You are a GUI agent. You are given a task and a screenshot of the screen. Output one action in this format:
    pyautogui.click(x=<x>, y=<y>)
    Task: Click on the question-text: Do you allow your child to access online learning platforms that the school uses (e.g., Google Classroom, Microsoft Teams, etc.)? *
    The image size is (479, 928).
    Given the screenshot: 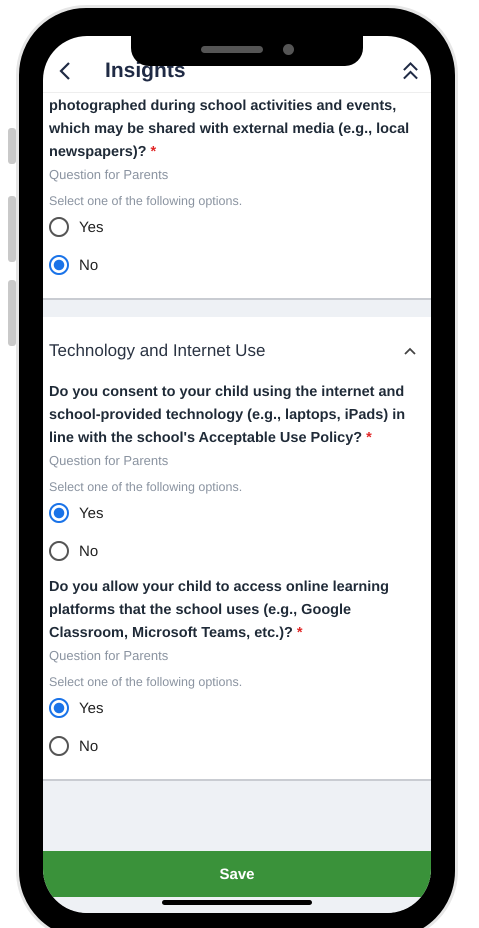 What is the action you would take?
    pyautogui.click(x=219, y=610)
    